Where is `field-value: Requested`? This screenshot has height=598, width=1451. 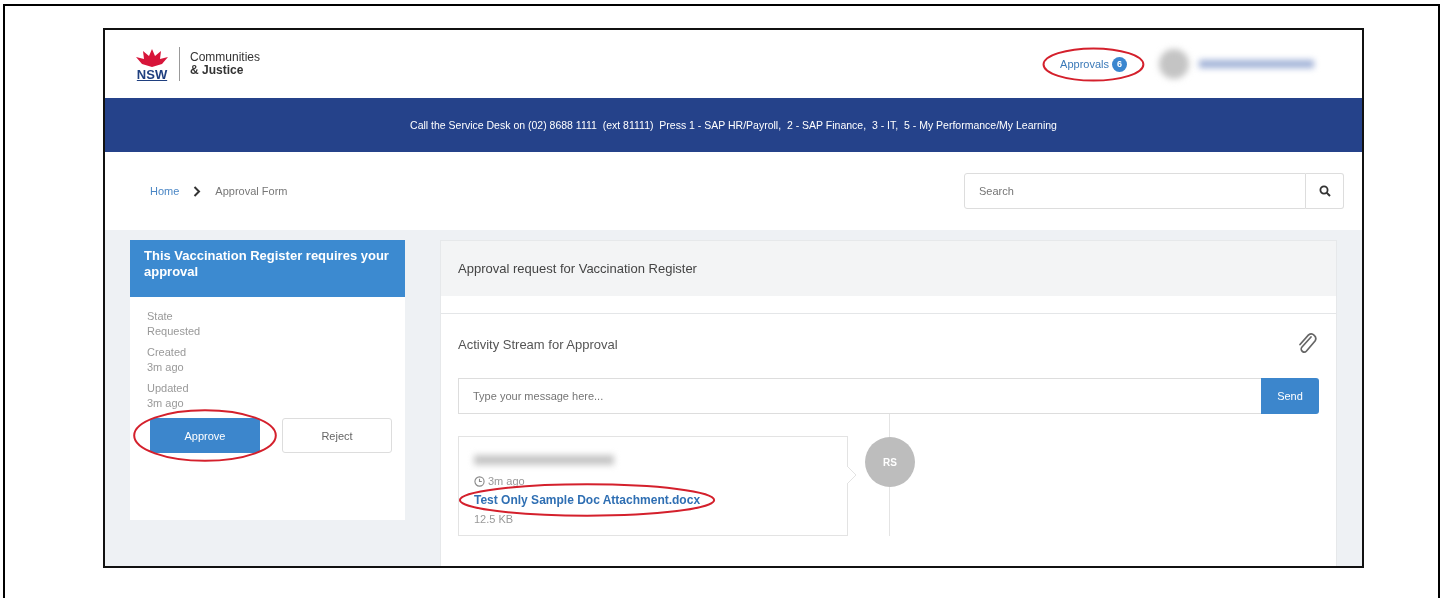 field-value: Requested is located at coordinates (174, 331).